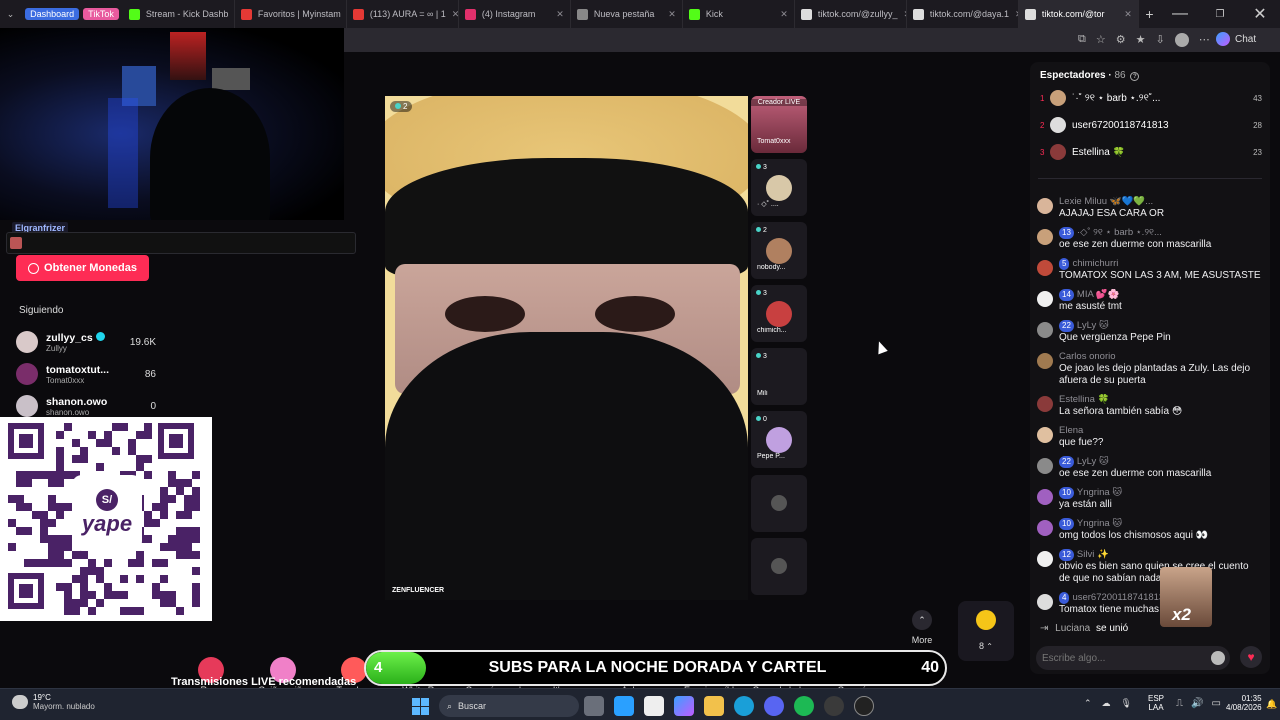 This screenshot has width=1280, height=720. I want to click on file-explorer-icon, so click(714, 706).